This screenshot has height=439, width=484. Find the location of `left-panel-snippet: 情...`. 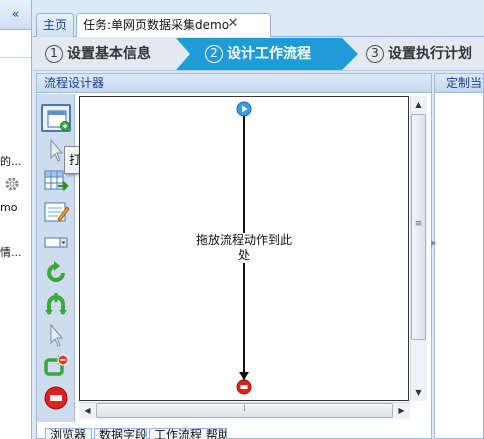

left-panel-snippet: 情... is located at coordinates (16, 252).